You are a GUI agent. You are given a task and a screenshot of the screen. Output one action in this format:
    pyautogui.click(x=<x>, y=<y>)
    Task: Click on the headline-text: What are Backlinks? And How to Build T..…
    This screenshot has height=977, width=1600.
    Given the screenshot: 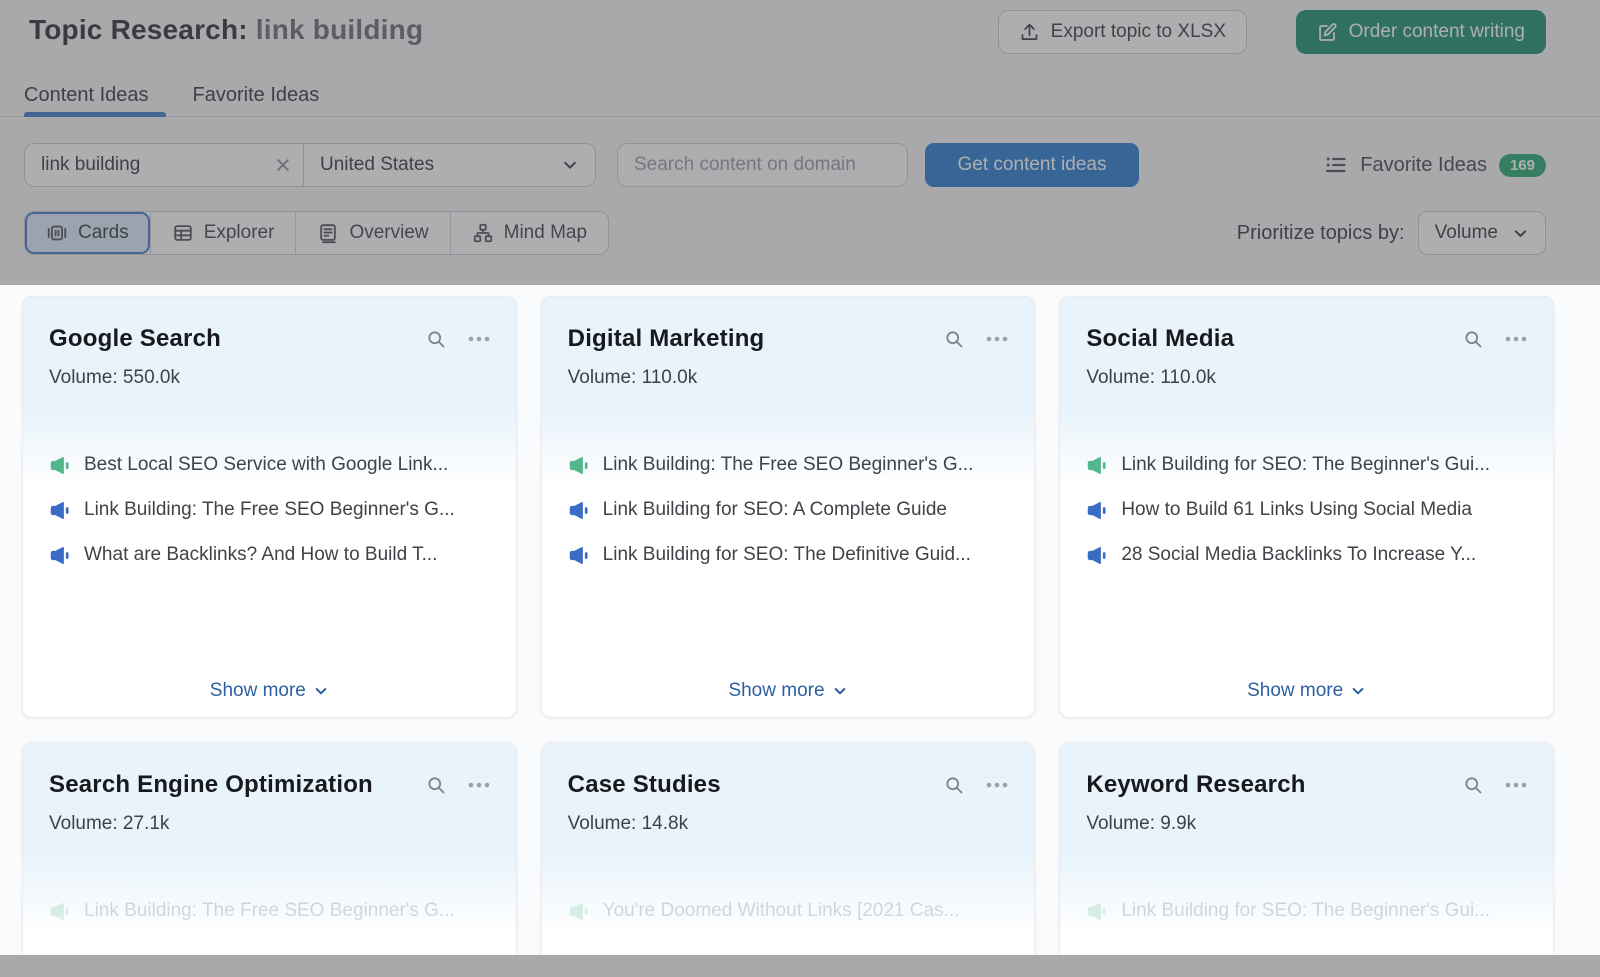 What is the action you would take?
    pyautogui.click(x=261, y=554)
    